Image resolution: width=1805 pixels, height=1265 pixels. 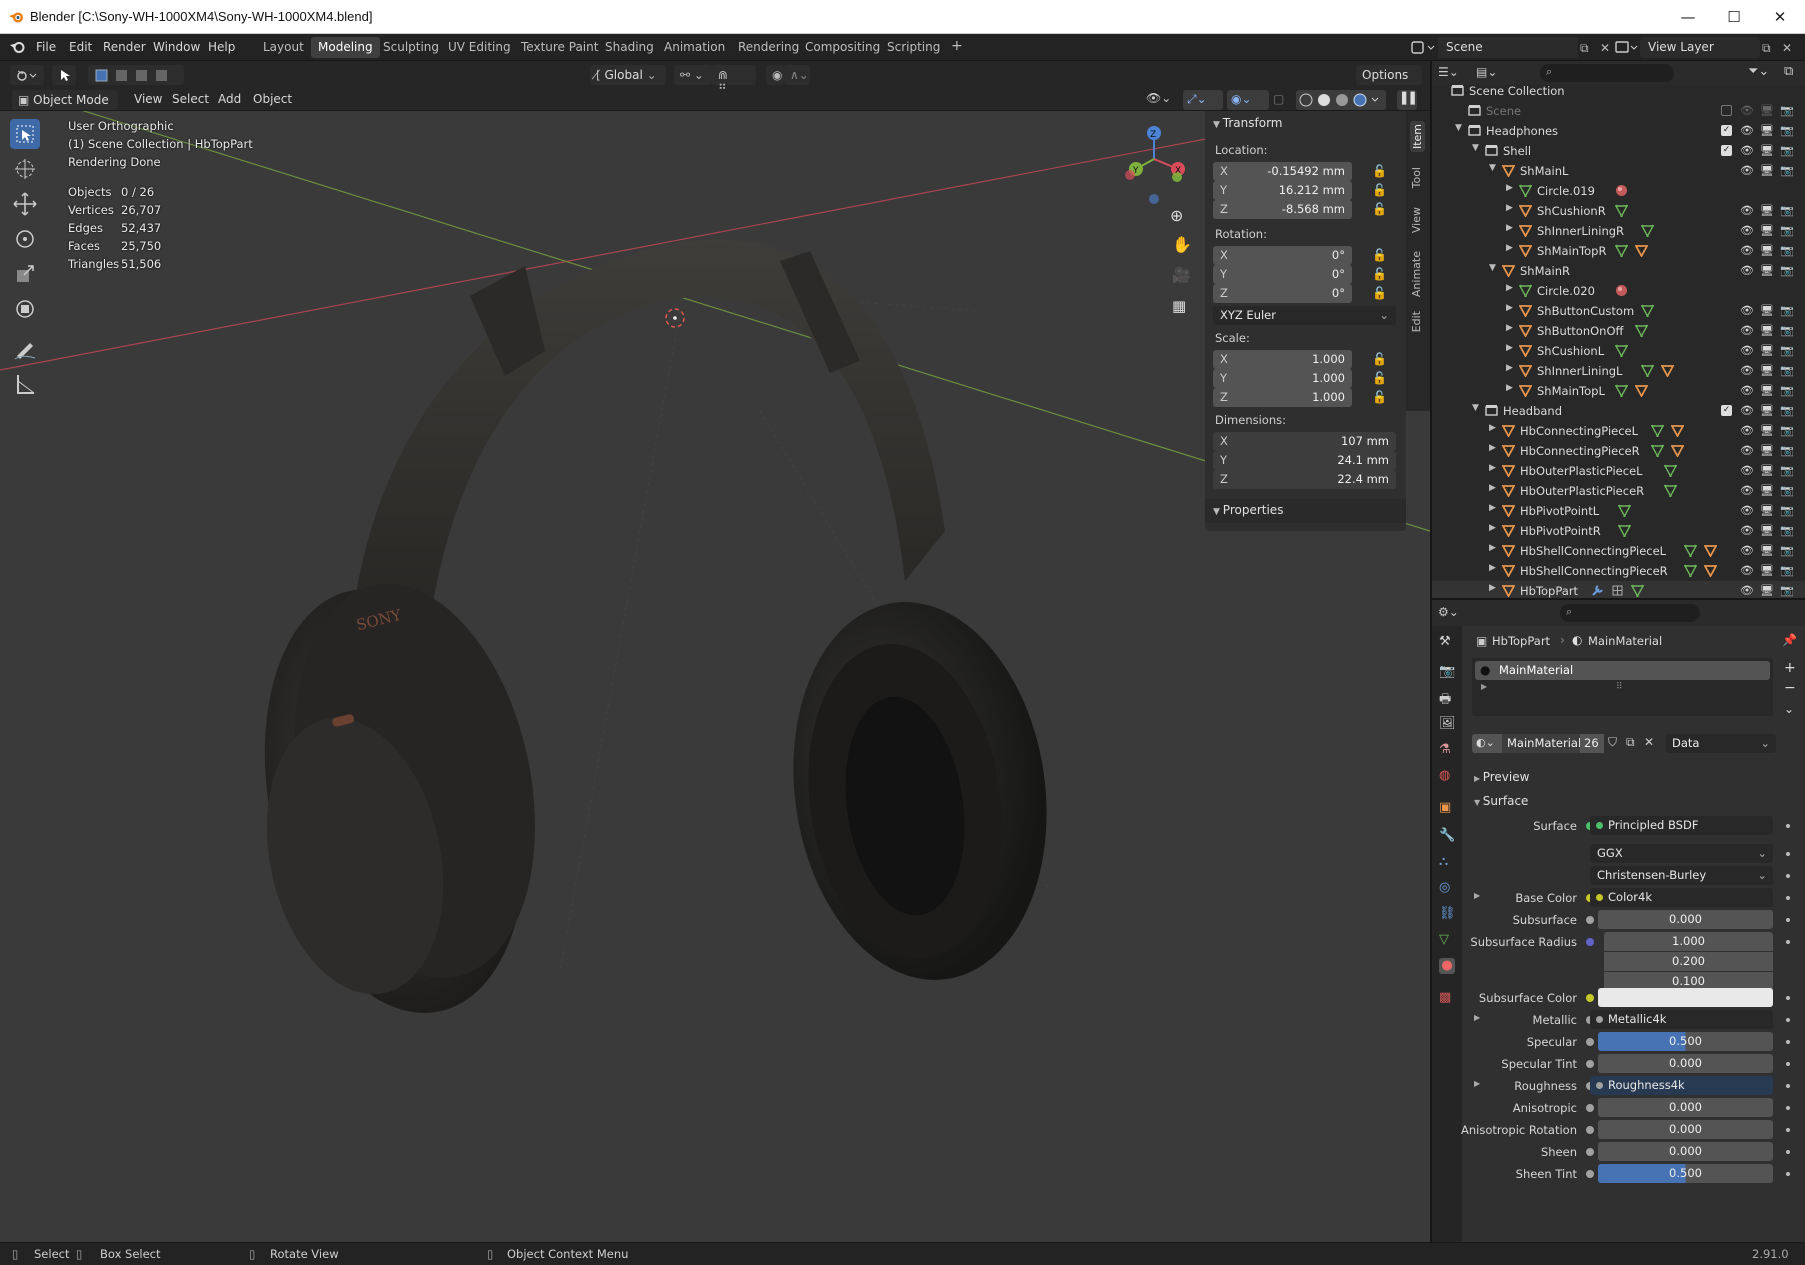 What do you see at coordinates (1541, 743) in the screenshot?
I see `material-name-field: MainMaterial` at bounding box center [1541, 743].